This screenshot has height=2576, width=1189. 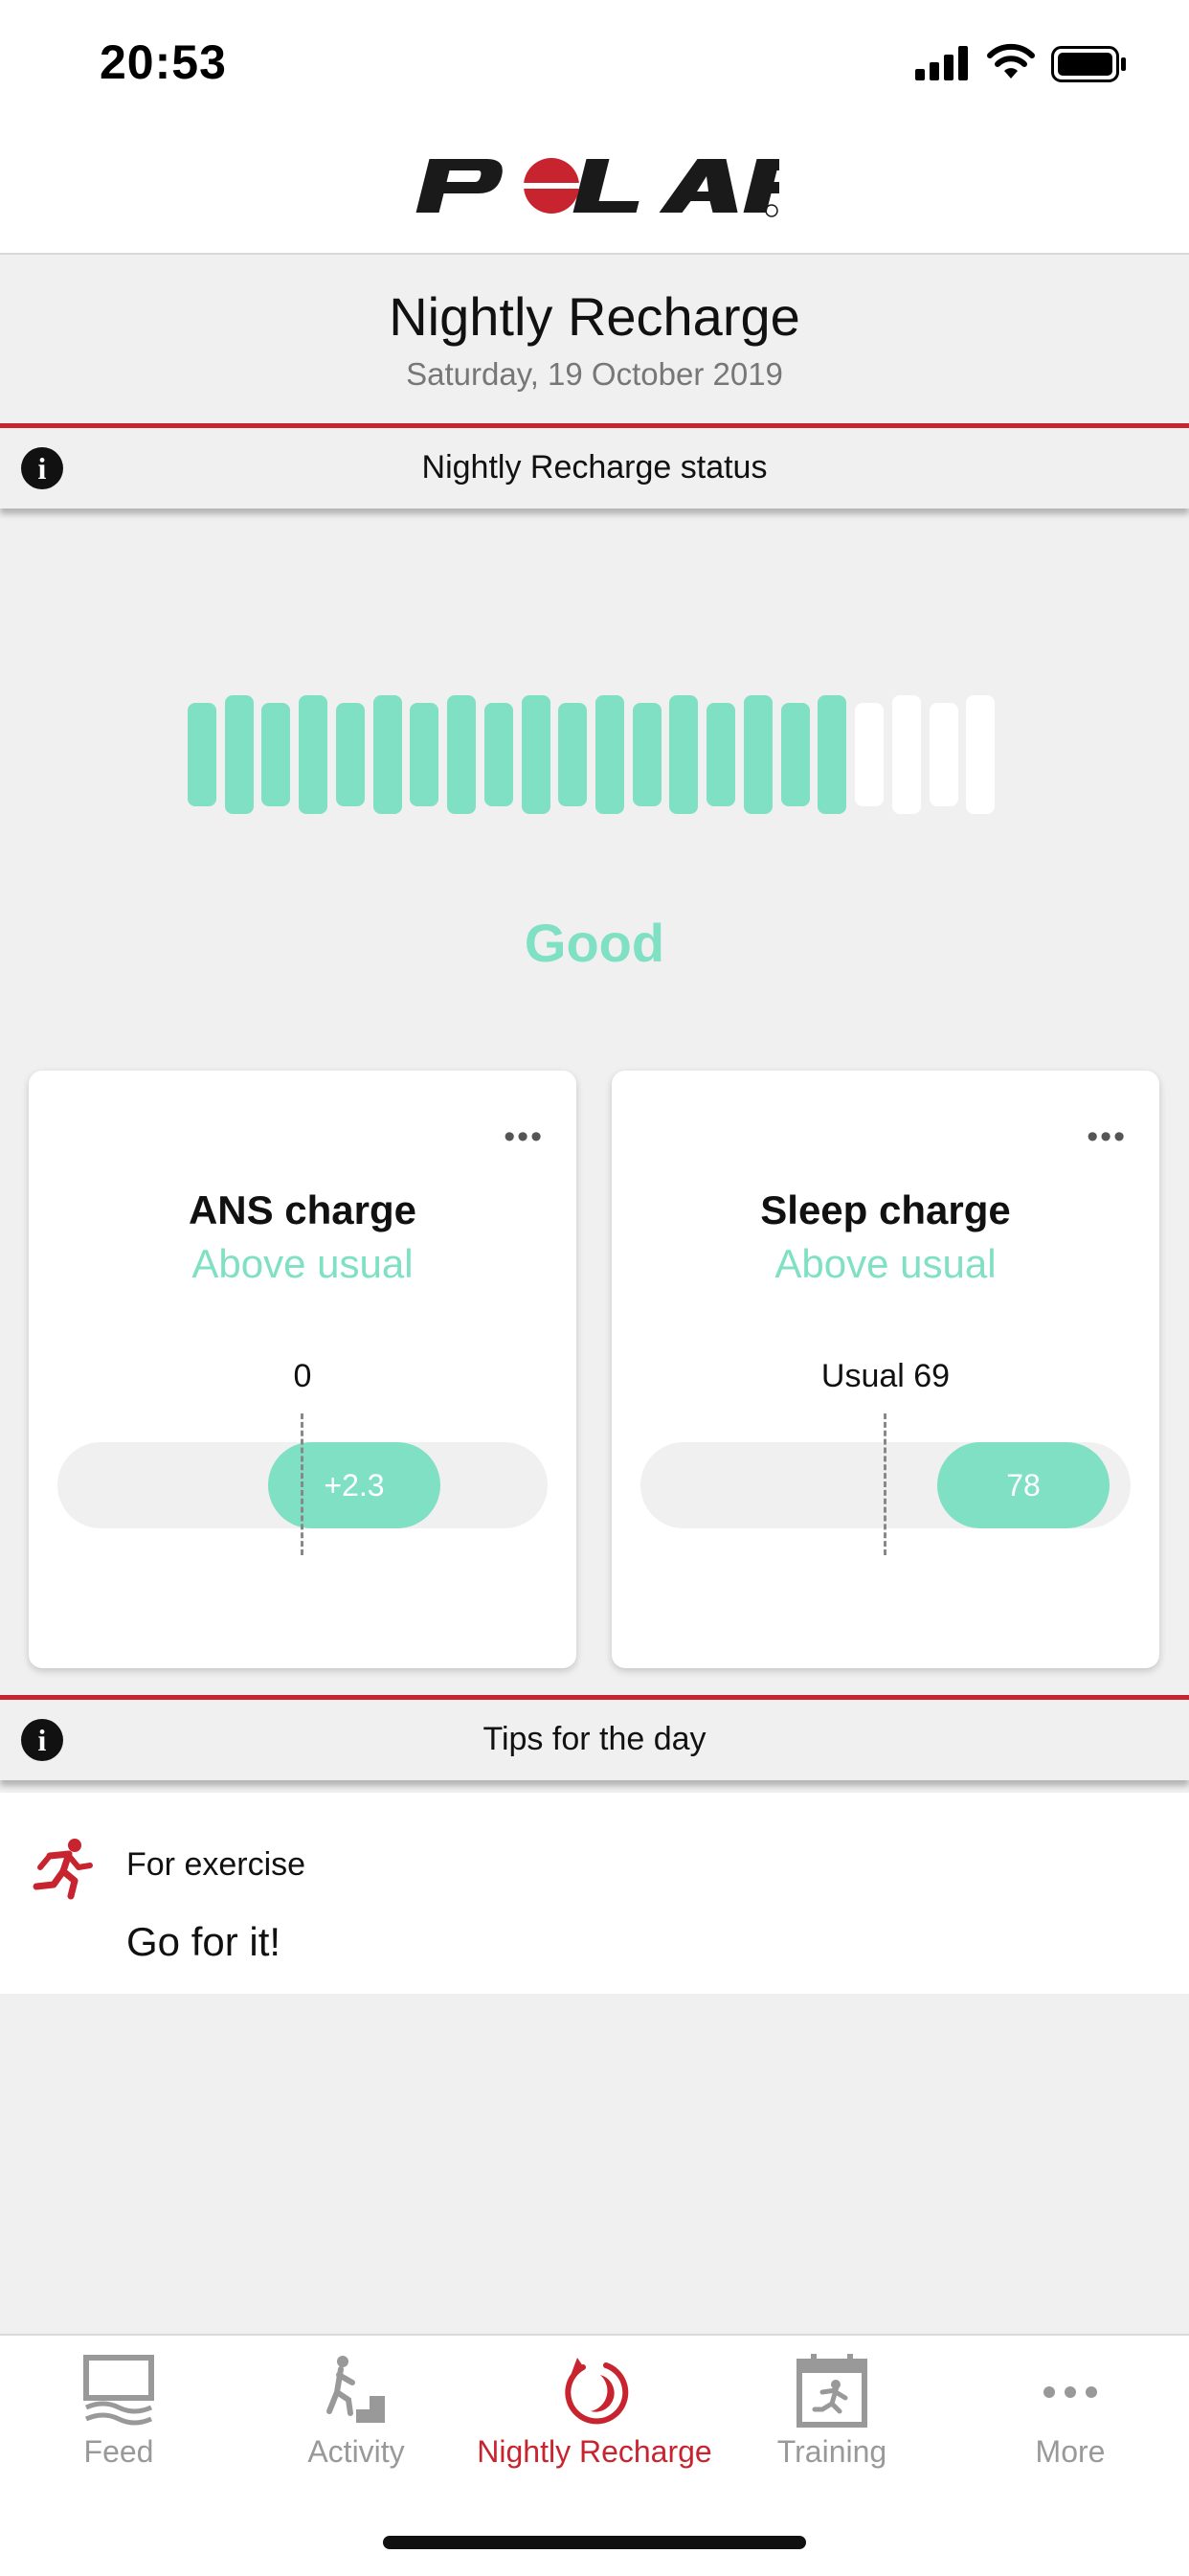 I want to click on tab-label: Feed, so click(x=118, y=2451).